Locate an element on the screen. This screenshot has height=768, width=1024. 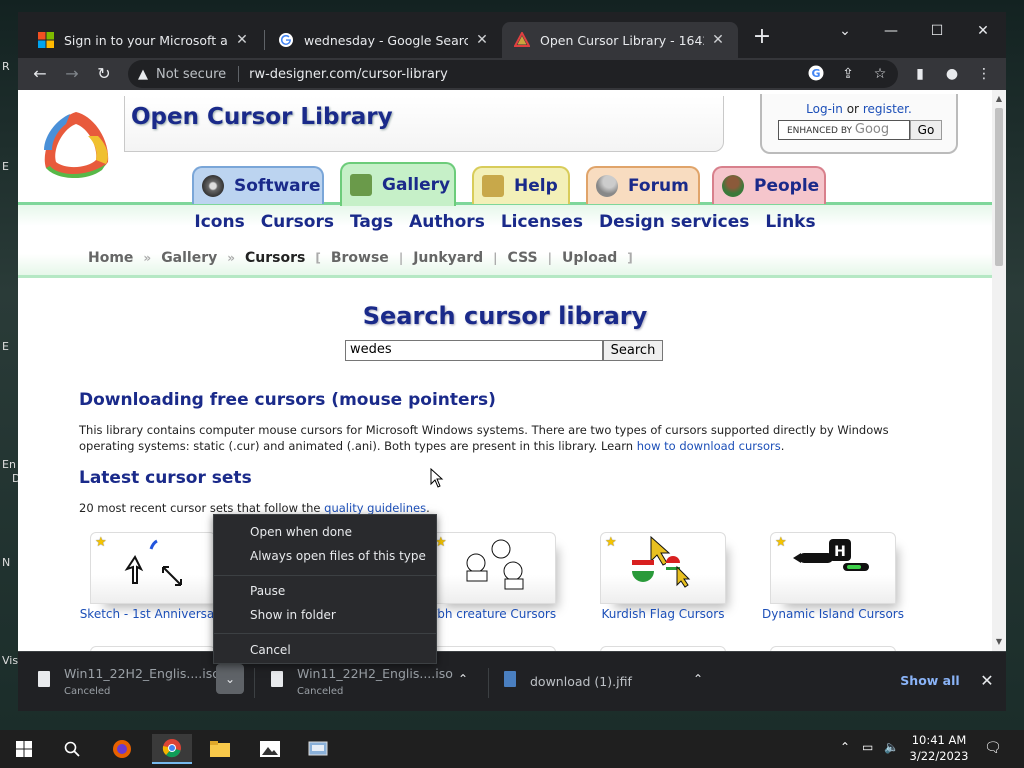
minimize-button: — is located at coordinates (891, 32).